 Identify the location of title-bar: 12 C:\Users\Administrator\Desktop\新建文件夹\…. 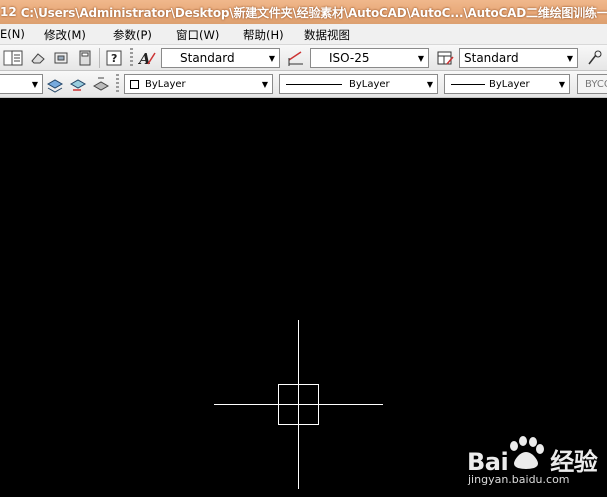
(303, 12).